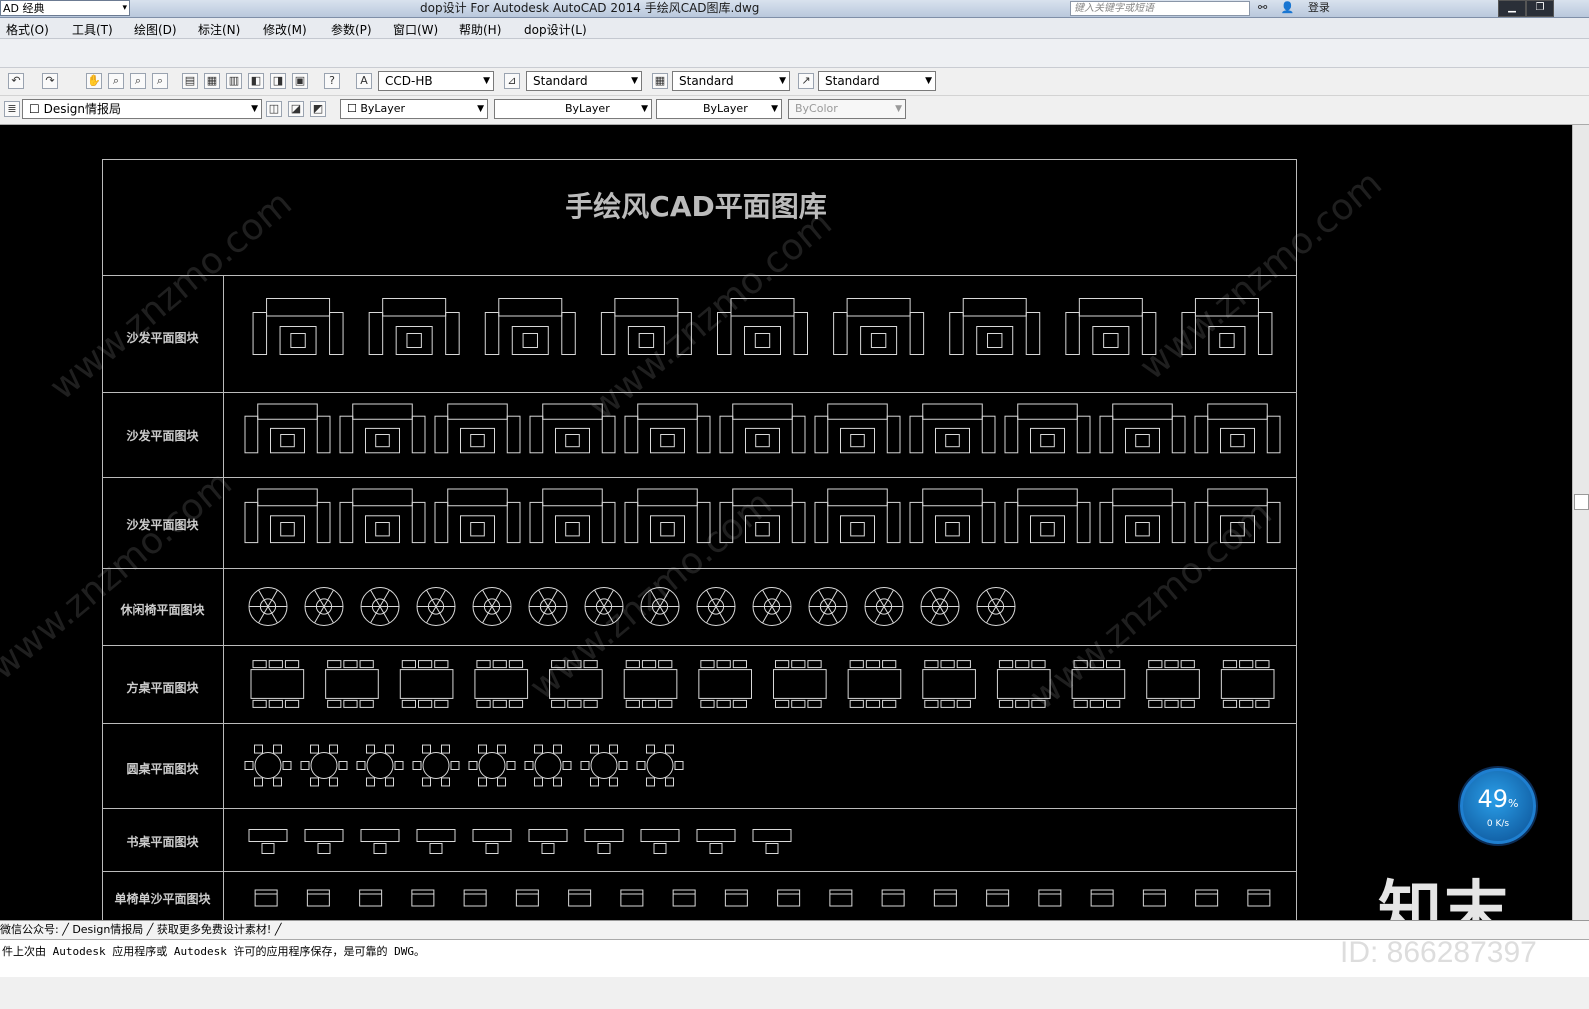  What do you see at coordinates (124, 8) in the screenshot?
I see `chevron-down-icon: ▾` at bounding box center [124, 8].